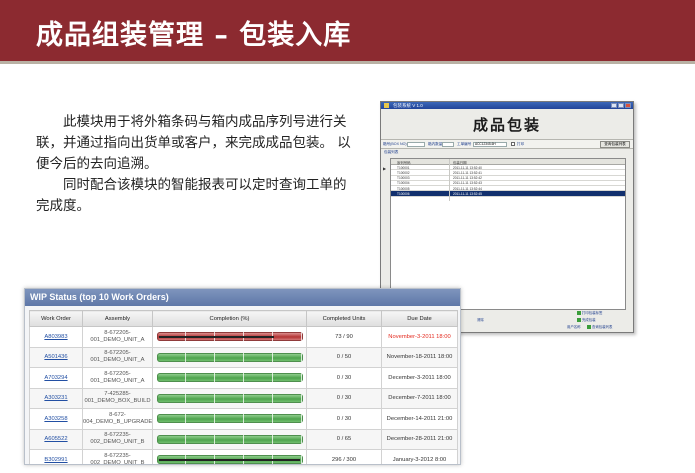 Image resolution: width=695 pixels, height=473 pixels. I want to click on print-label-button: 打印包装标签, so click(589, 313).